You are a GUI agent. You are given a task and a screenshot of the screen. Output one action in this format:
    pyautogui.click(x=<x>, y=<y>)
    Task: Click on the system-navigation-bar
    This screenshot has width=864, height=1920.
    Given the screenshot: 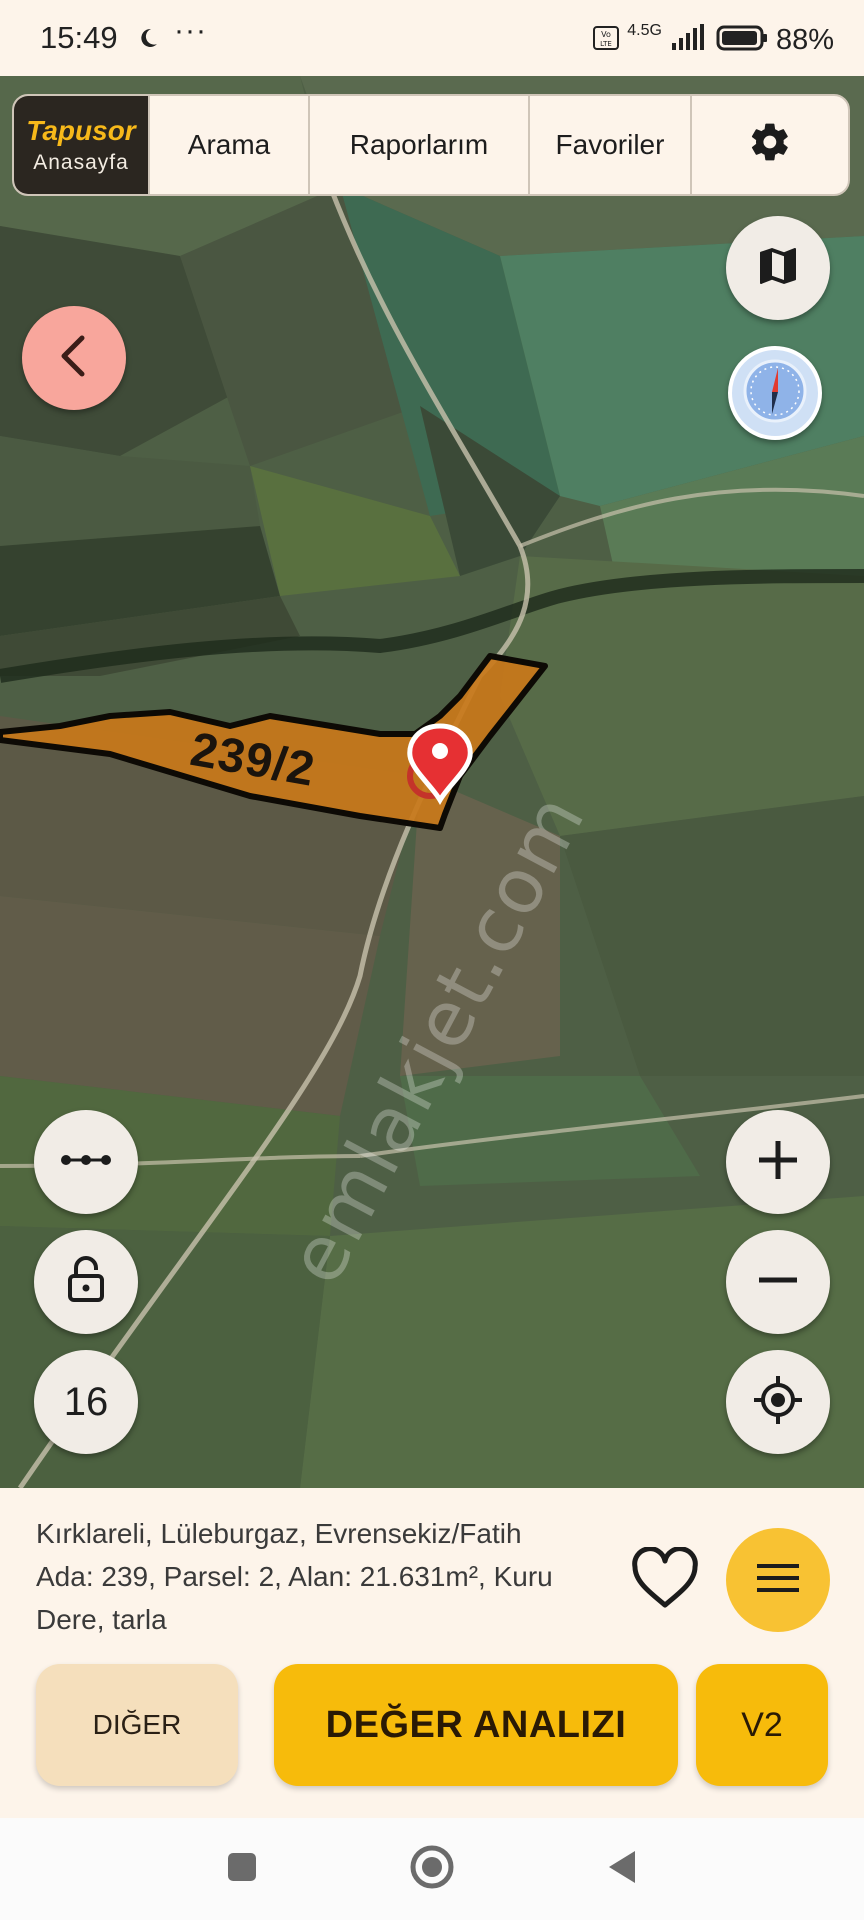 What is the action you would take?
    pyautogui.click(x=432, y=1869)
    